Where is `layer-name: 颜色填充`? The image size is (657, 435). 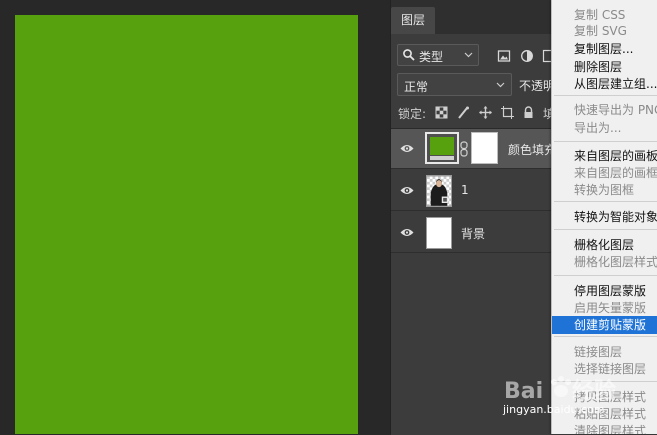
layer-name: 颜色填充 is located at coordinates (532, 150).